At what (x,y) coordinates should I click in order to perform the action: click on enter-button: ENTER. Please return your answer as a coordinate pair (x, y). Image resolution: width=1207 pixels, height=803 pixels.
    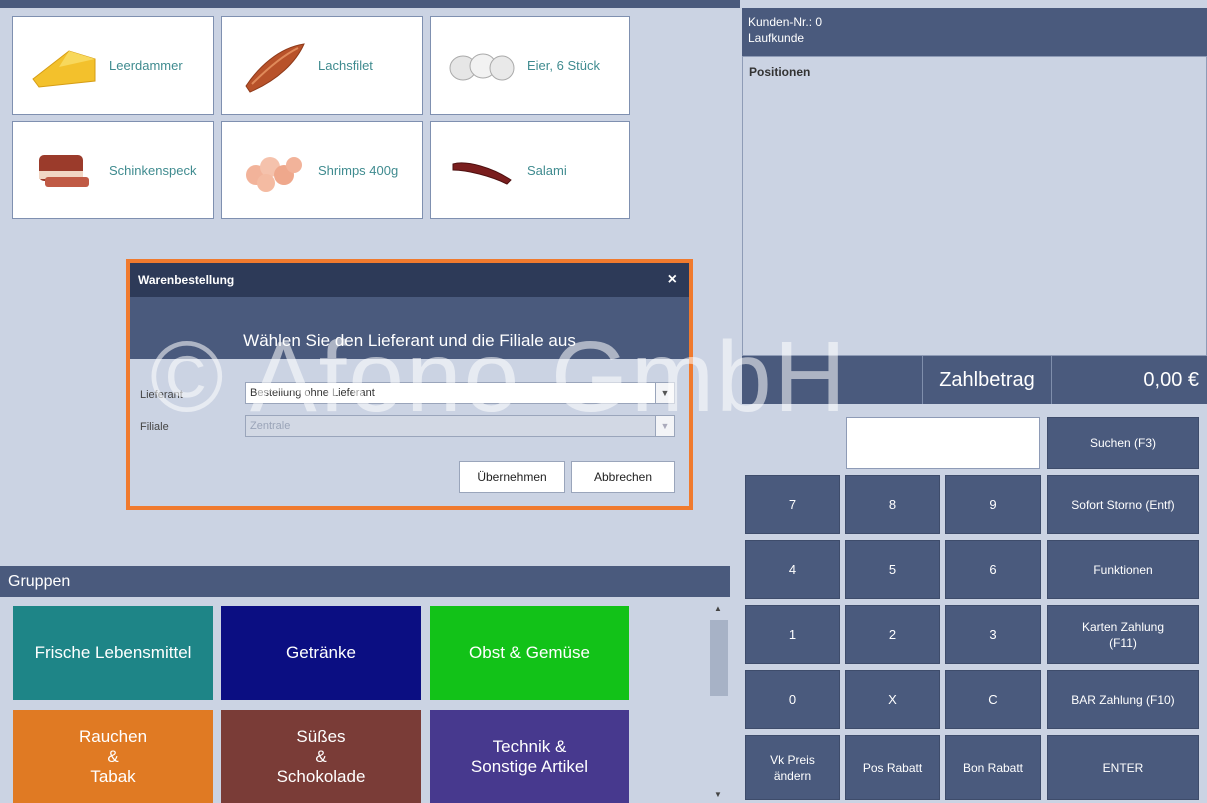
    Looking at the image, I should click on (1123, 767).